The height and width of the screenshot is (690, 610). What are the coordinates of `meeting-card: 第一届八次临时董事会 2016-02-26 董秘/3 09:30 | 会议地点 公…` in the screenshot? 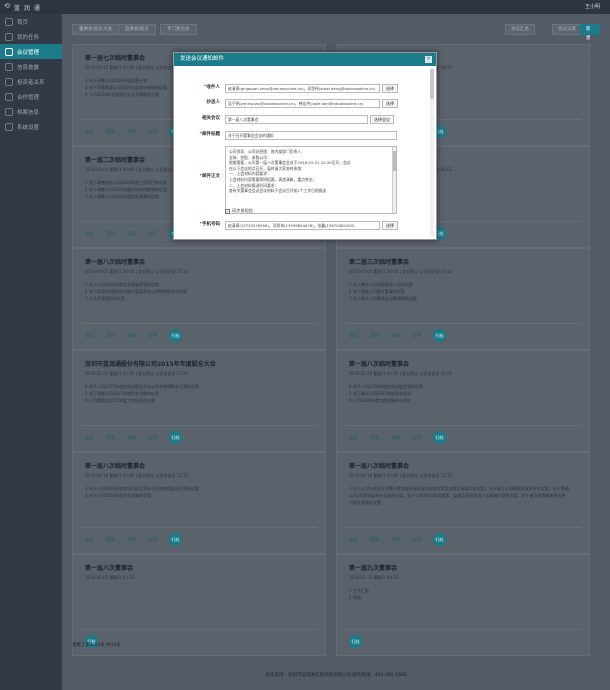 It's located at (463, 401).